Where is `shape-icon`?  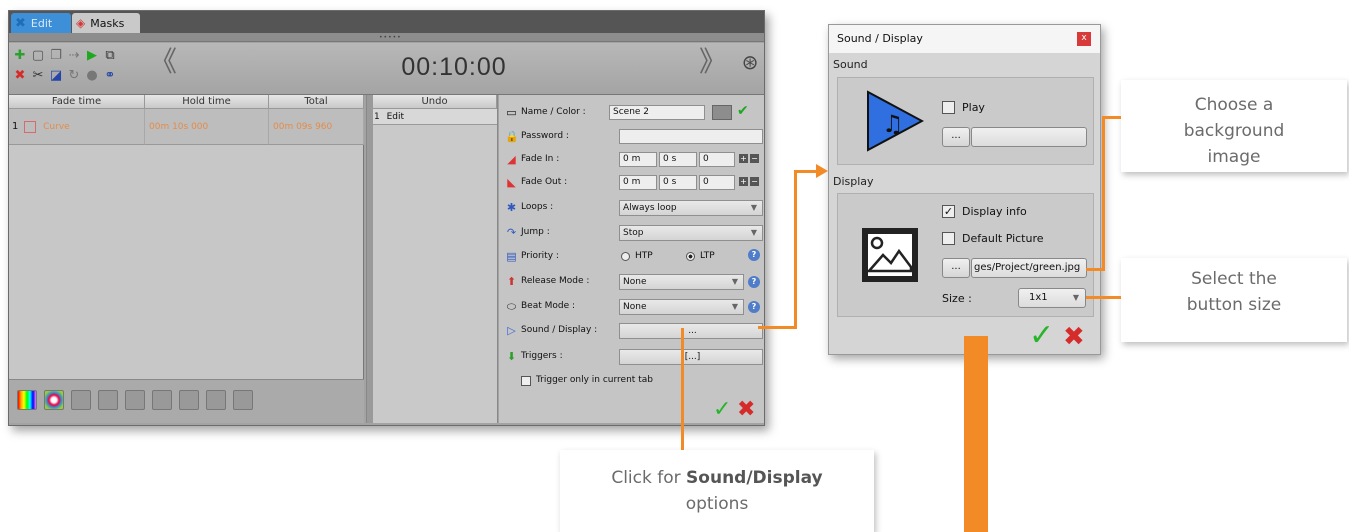
shape-icon is located at coordinates (162, 400).